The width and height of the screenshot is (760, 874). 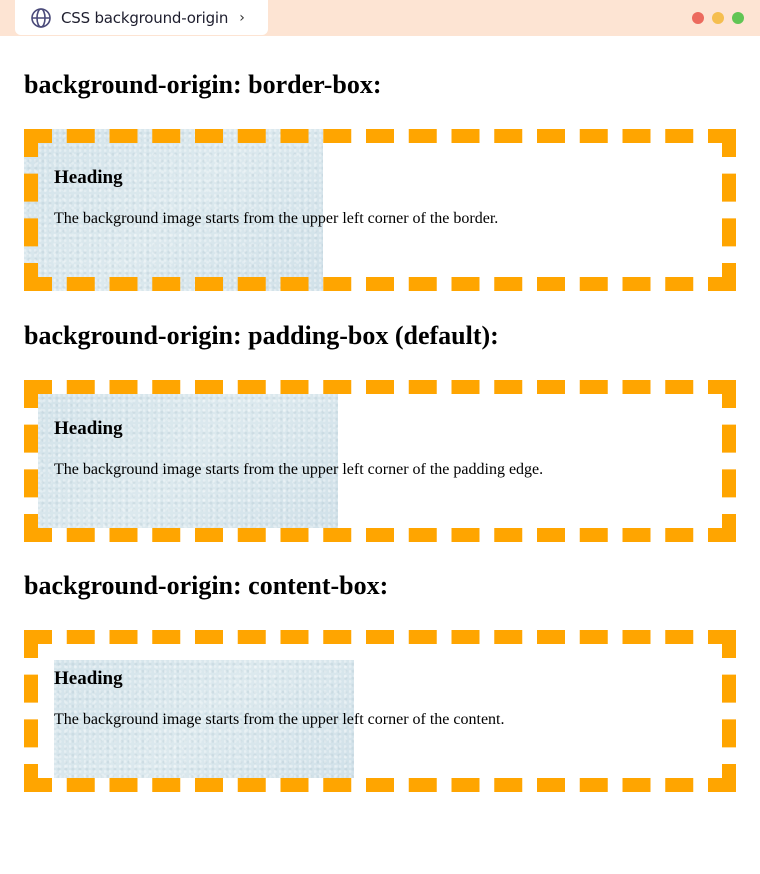 I want to click on browser-tab: CSS background-origin ›, so click(x=141, y=17).